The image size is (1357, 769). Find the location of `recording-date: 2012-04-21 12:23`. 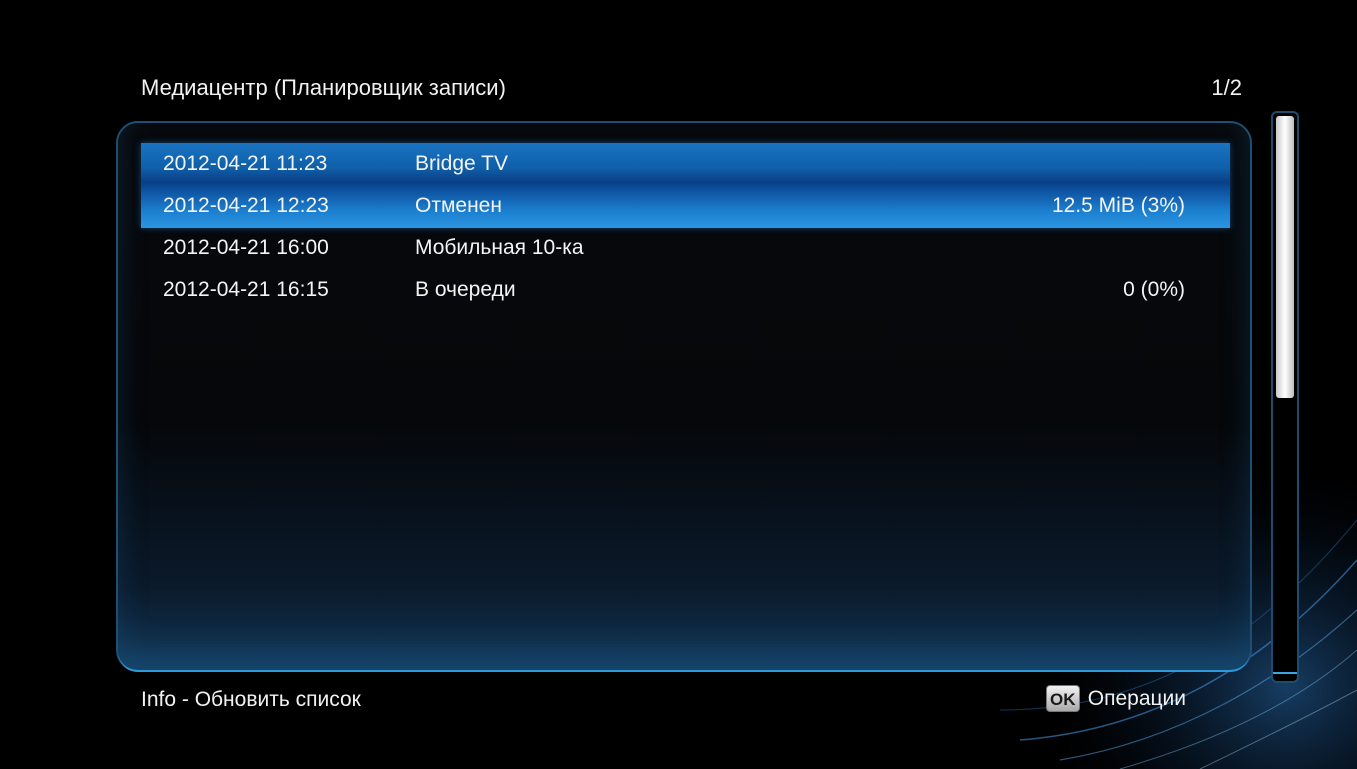

recording-date: 2012-04-21 12:23 is located at coordinates (246, 205).